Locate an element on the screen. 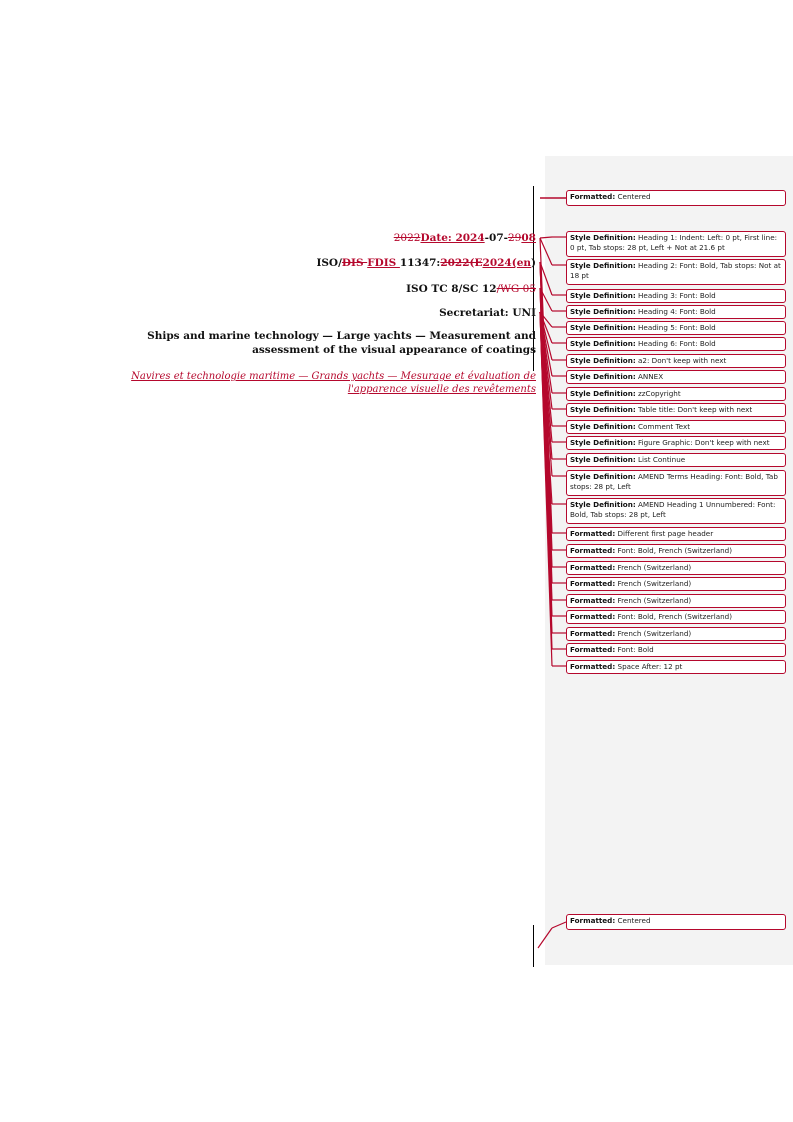 The image size is (793, 1122). balloon-description: Heading 4: Font: Bold is located at coordinates (675, 311).